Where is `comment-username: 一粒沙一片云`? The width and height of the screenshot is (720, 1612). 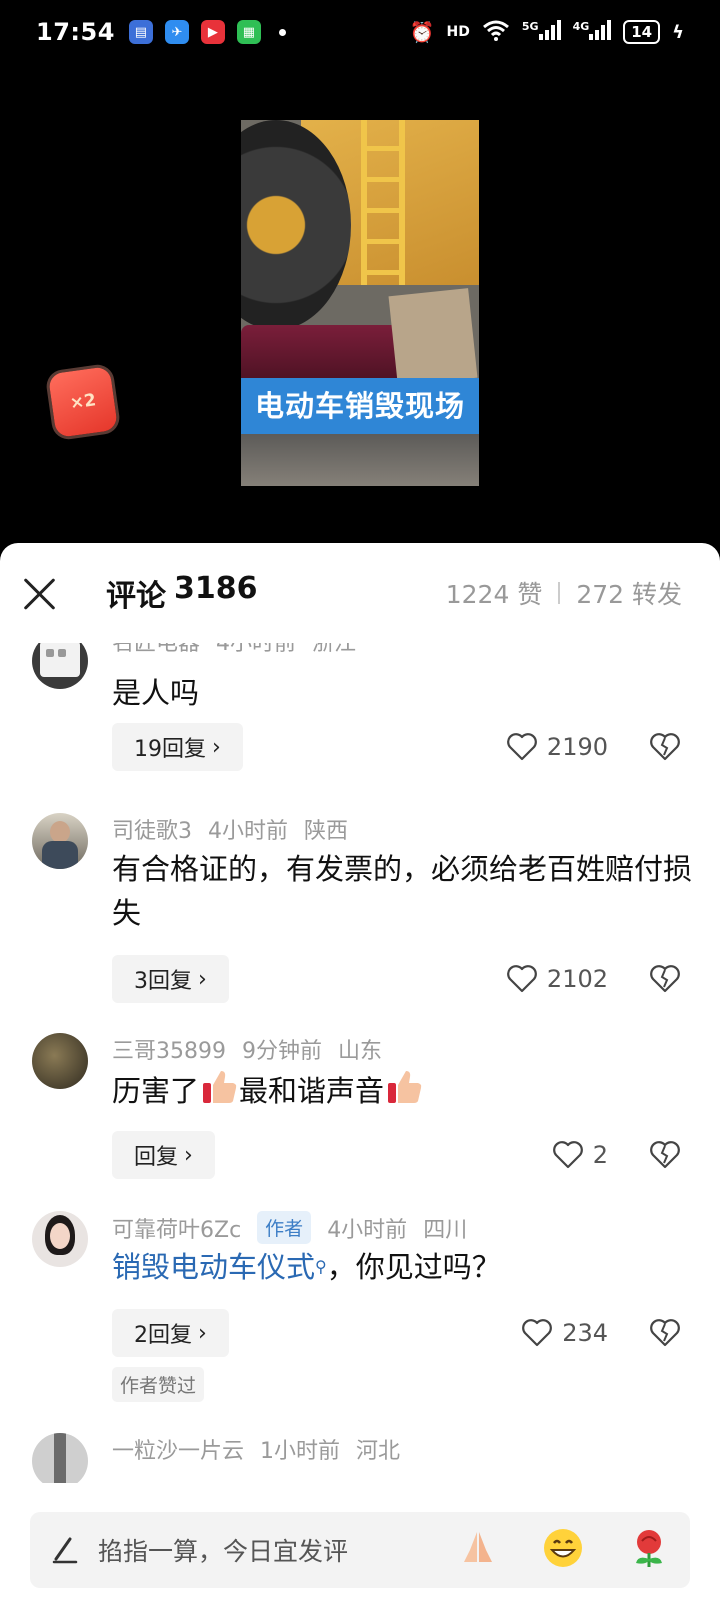 comment-username: 一粒沙一片云 is located at coordinates (178, 1449).